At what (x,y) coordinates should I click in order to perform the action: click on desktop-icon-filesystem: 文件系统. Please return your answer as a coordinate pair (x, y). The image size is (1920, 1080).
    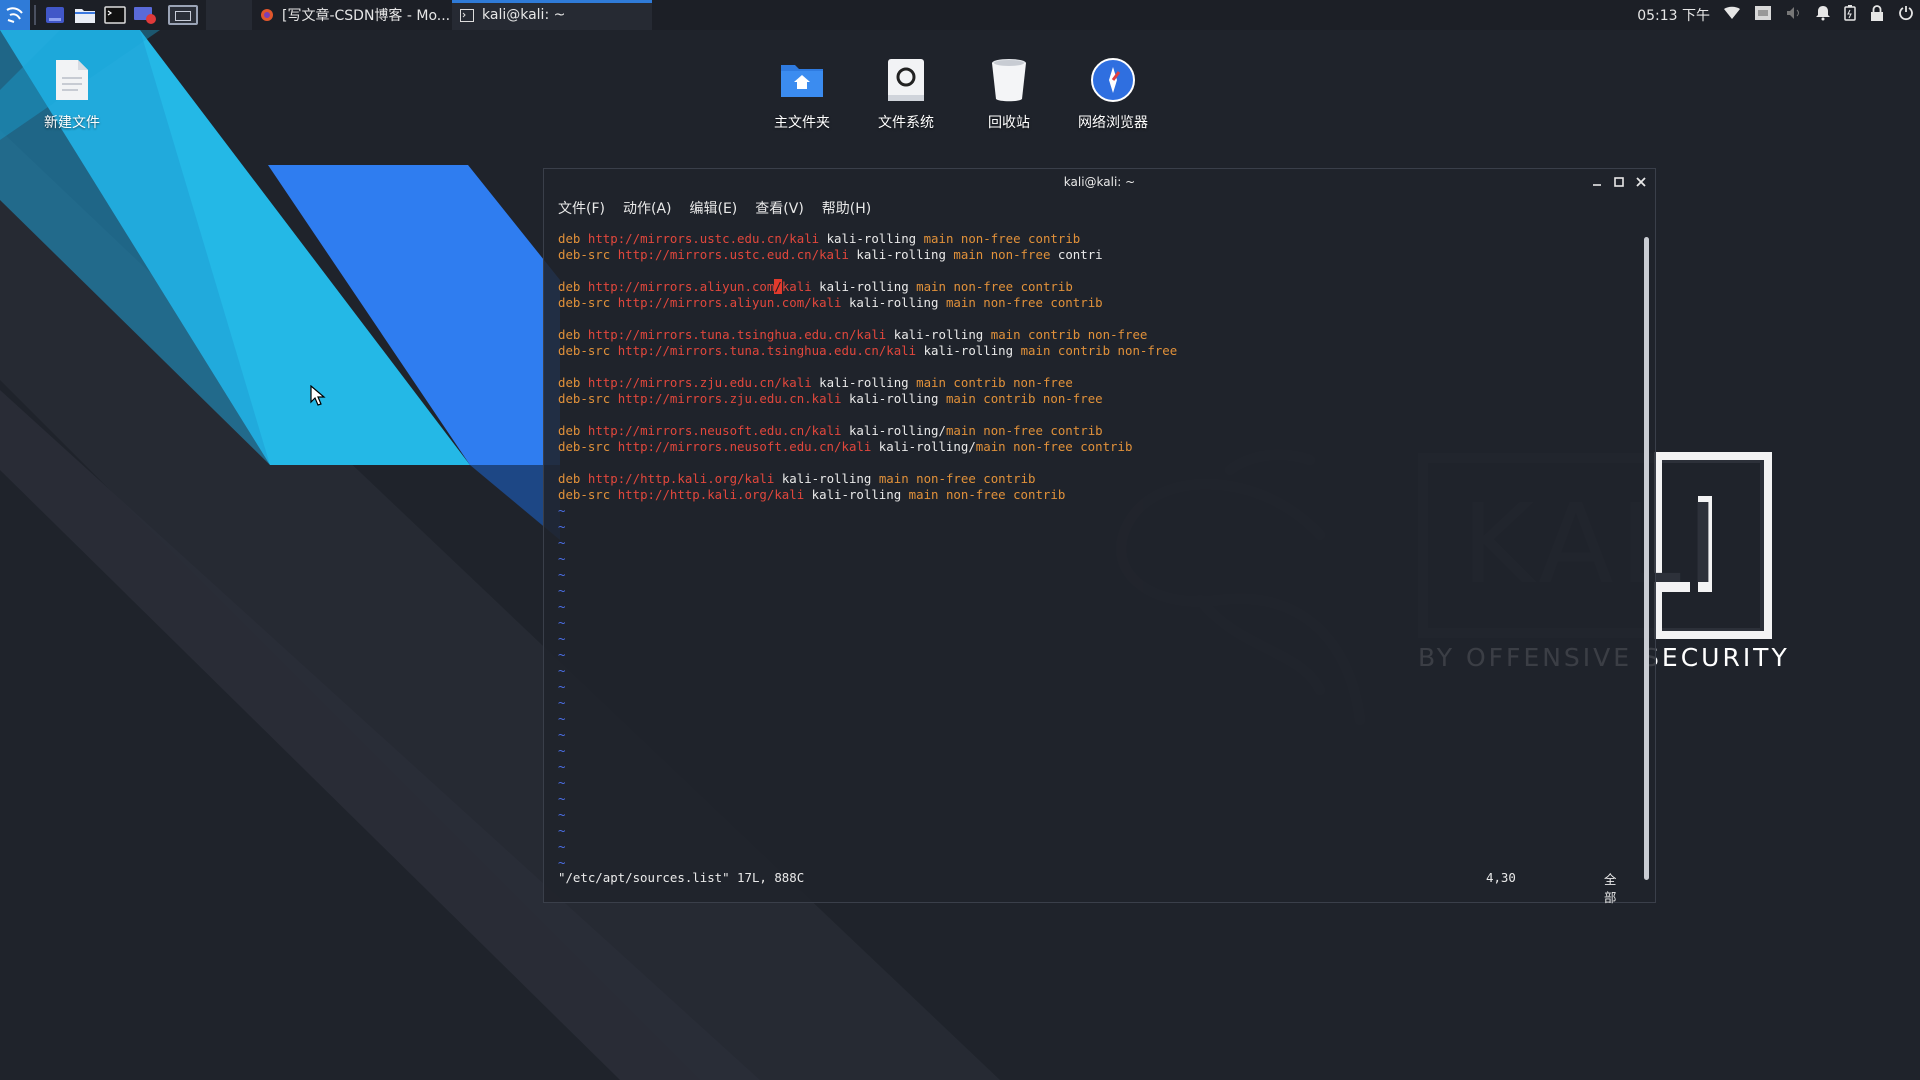
    Looking at the image, I should click on (906, 93).